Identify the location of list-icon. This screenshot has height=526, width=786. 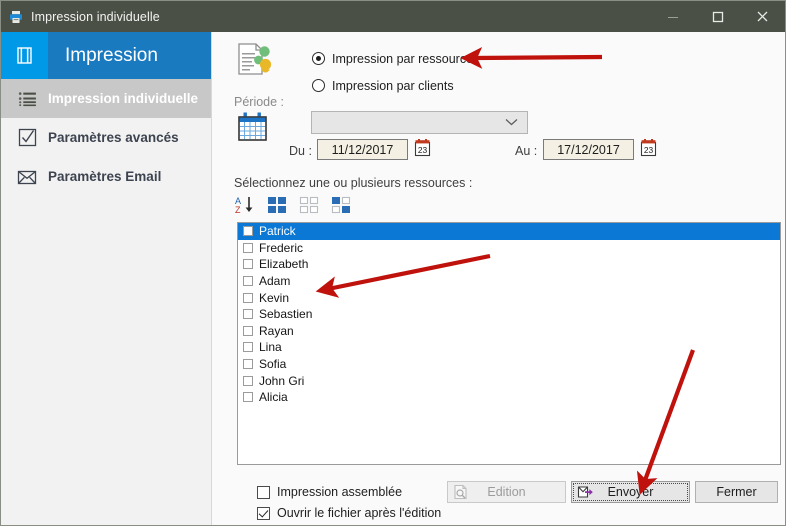
(27, 99).